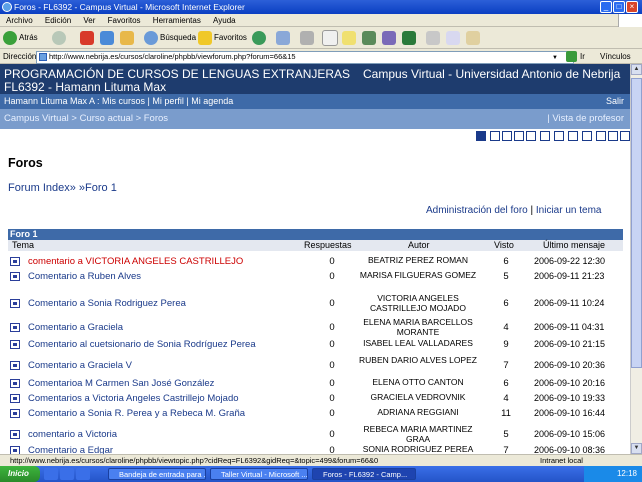 This screenshot has height=482, width=642. I want to click on print-button, so click(308, 38).